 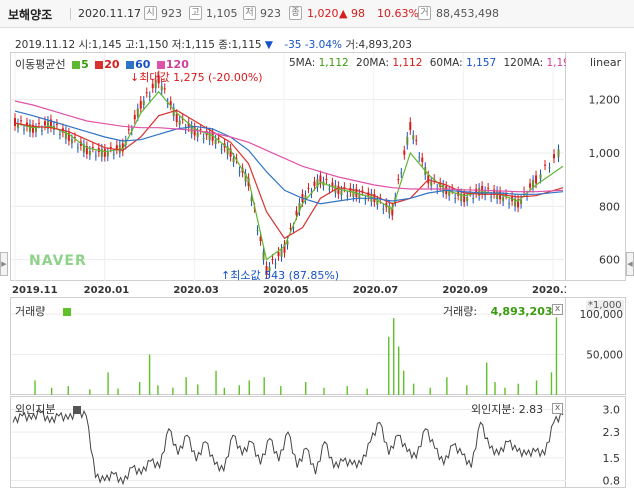 What do you see at coordinates (45, 45) in the screenshot?
I see `info-date: 2019.11.12` at bounding box center [45, 45].